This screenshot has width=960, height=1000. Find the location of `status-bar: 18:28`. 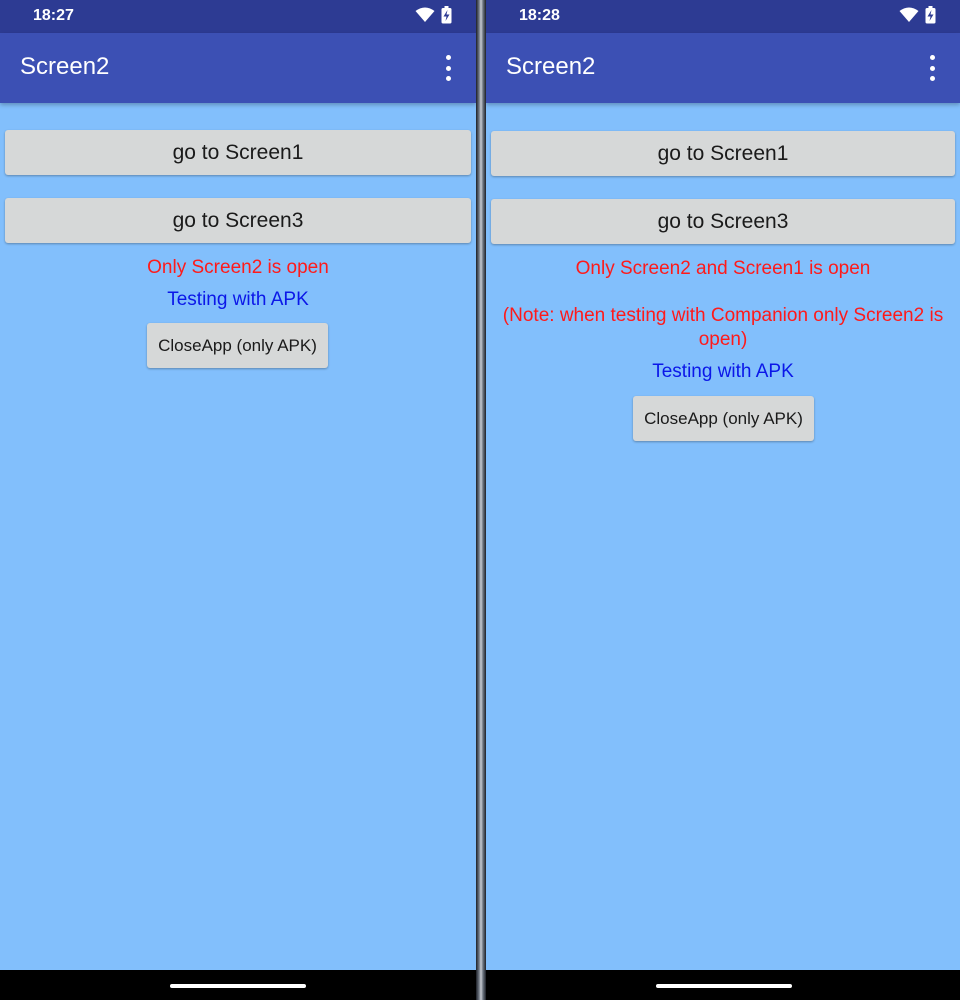

status-bar: 18:28 is located at coordinates (723, 16).